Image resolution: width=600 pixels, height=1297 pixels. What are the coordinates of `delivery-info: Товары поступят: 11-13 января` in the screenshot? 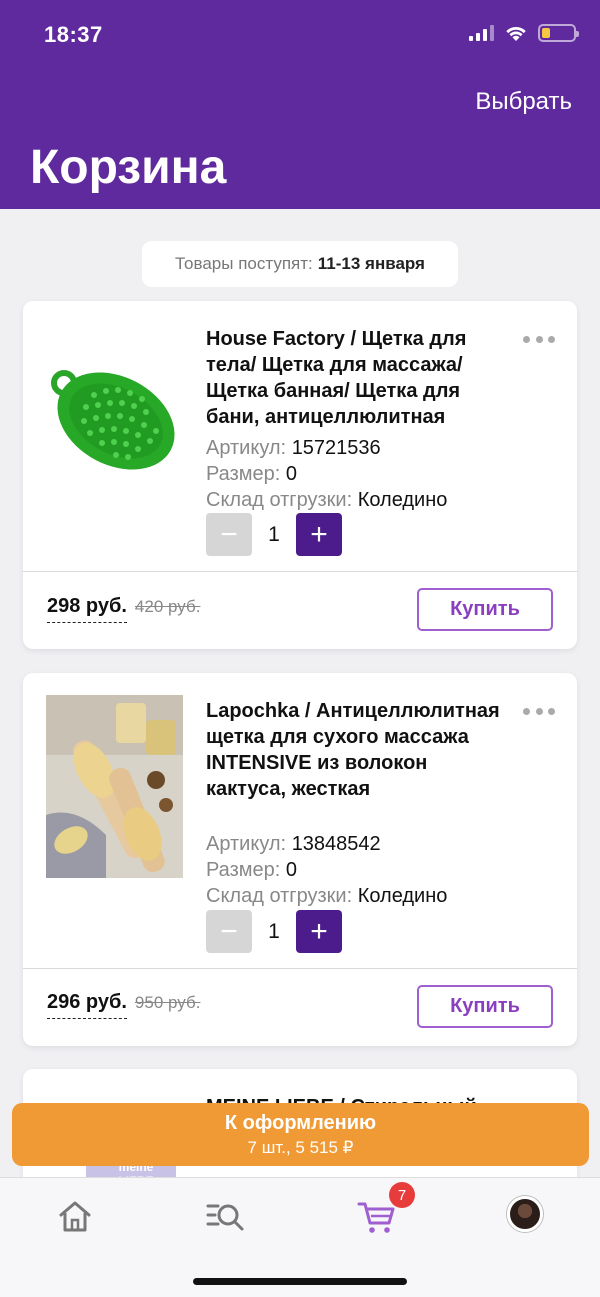 It's located at (300, 264).